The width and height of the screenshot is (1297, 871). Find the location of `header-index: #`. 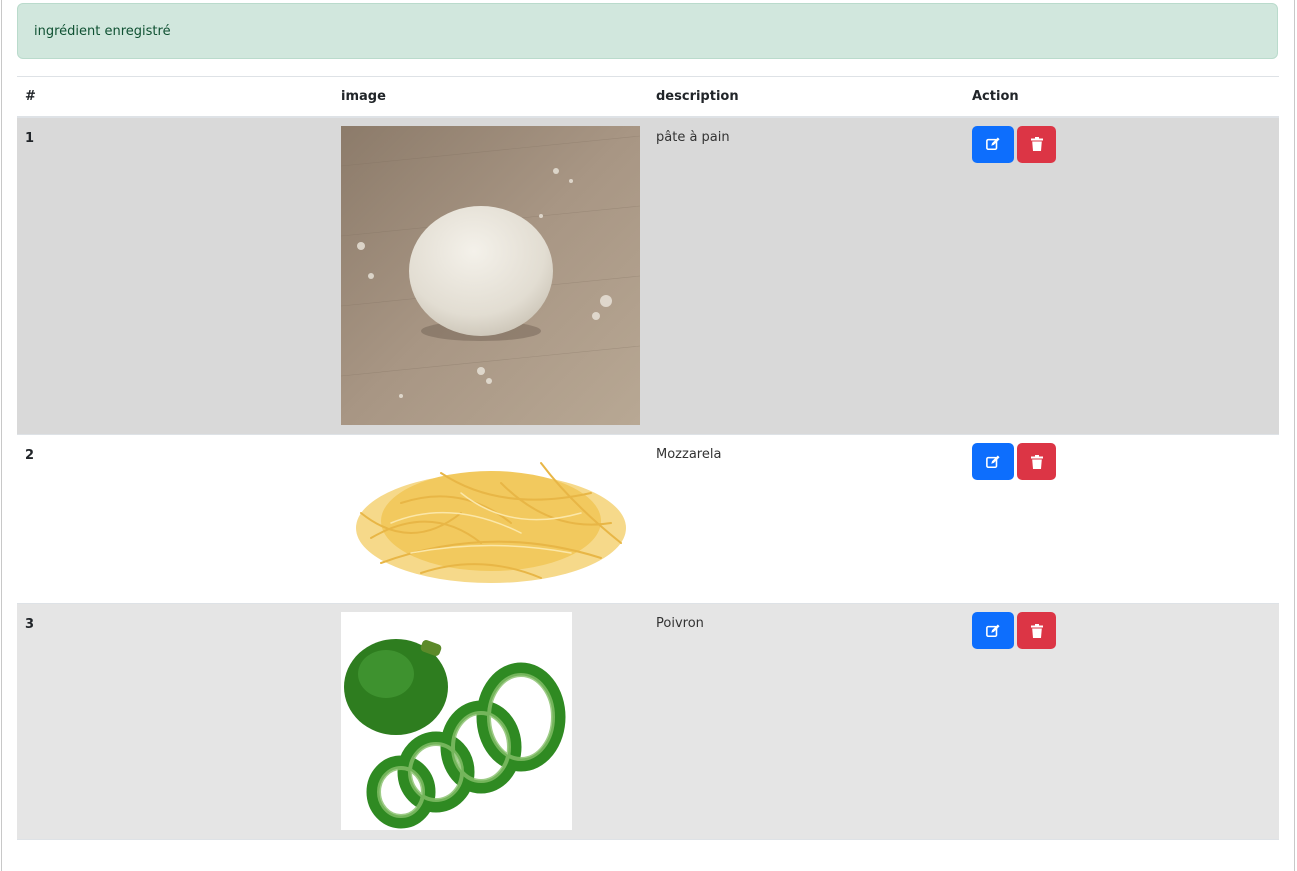

header-index: # is located at coordinates (175, 97).